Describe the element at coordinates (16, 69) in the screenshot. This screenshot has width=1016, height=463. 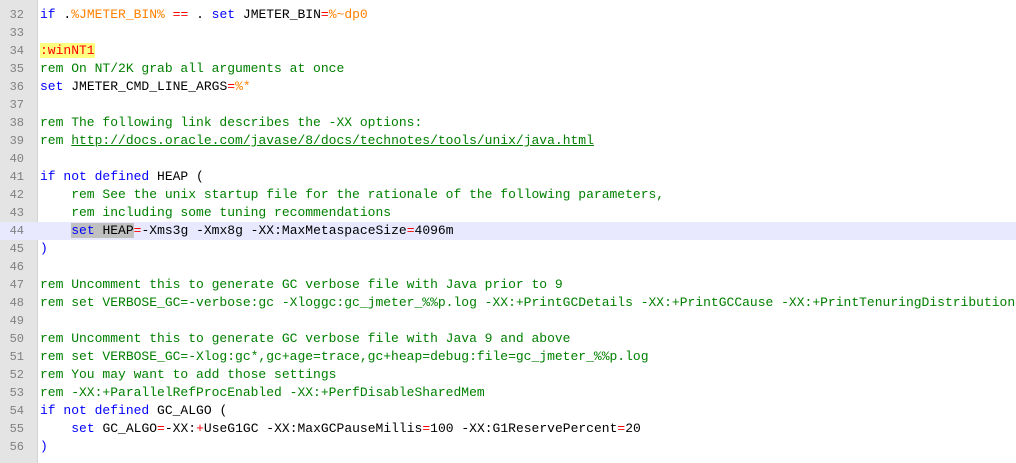
I see `line-number: 35` at that location.